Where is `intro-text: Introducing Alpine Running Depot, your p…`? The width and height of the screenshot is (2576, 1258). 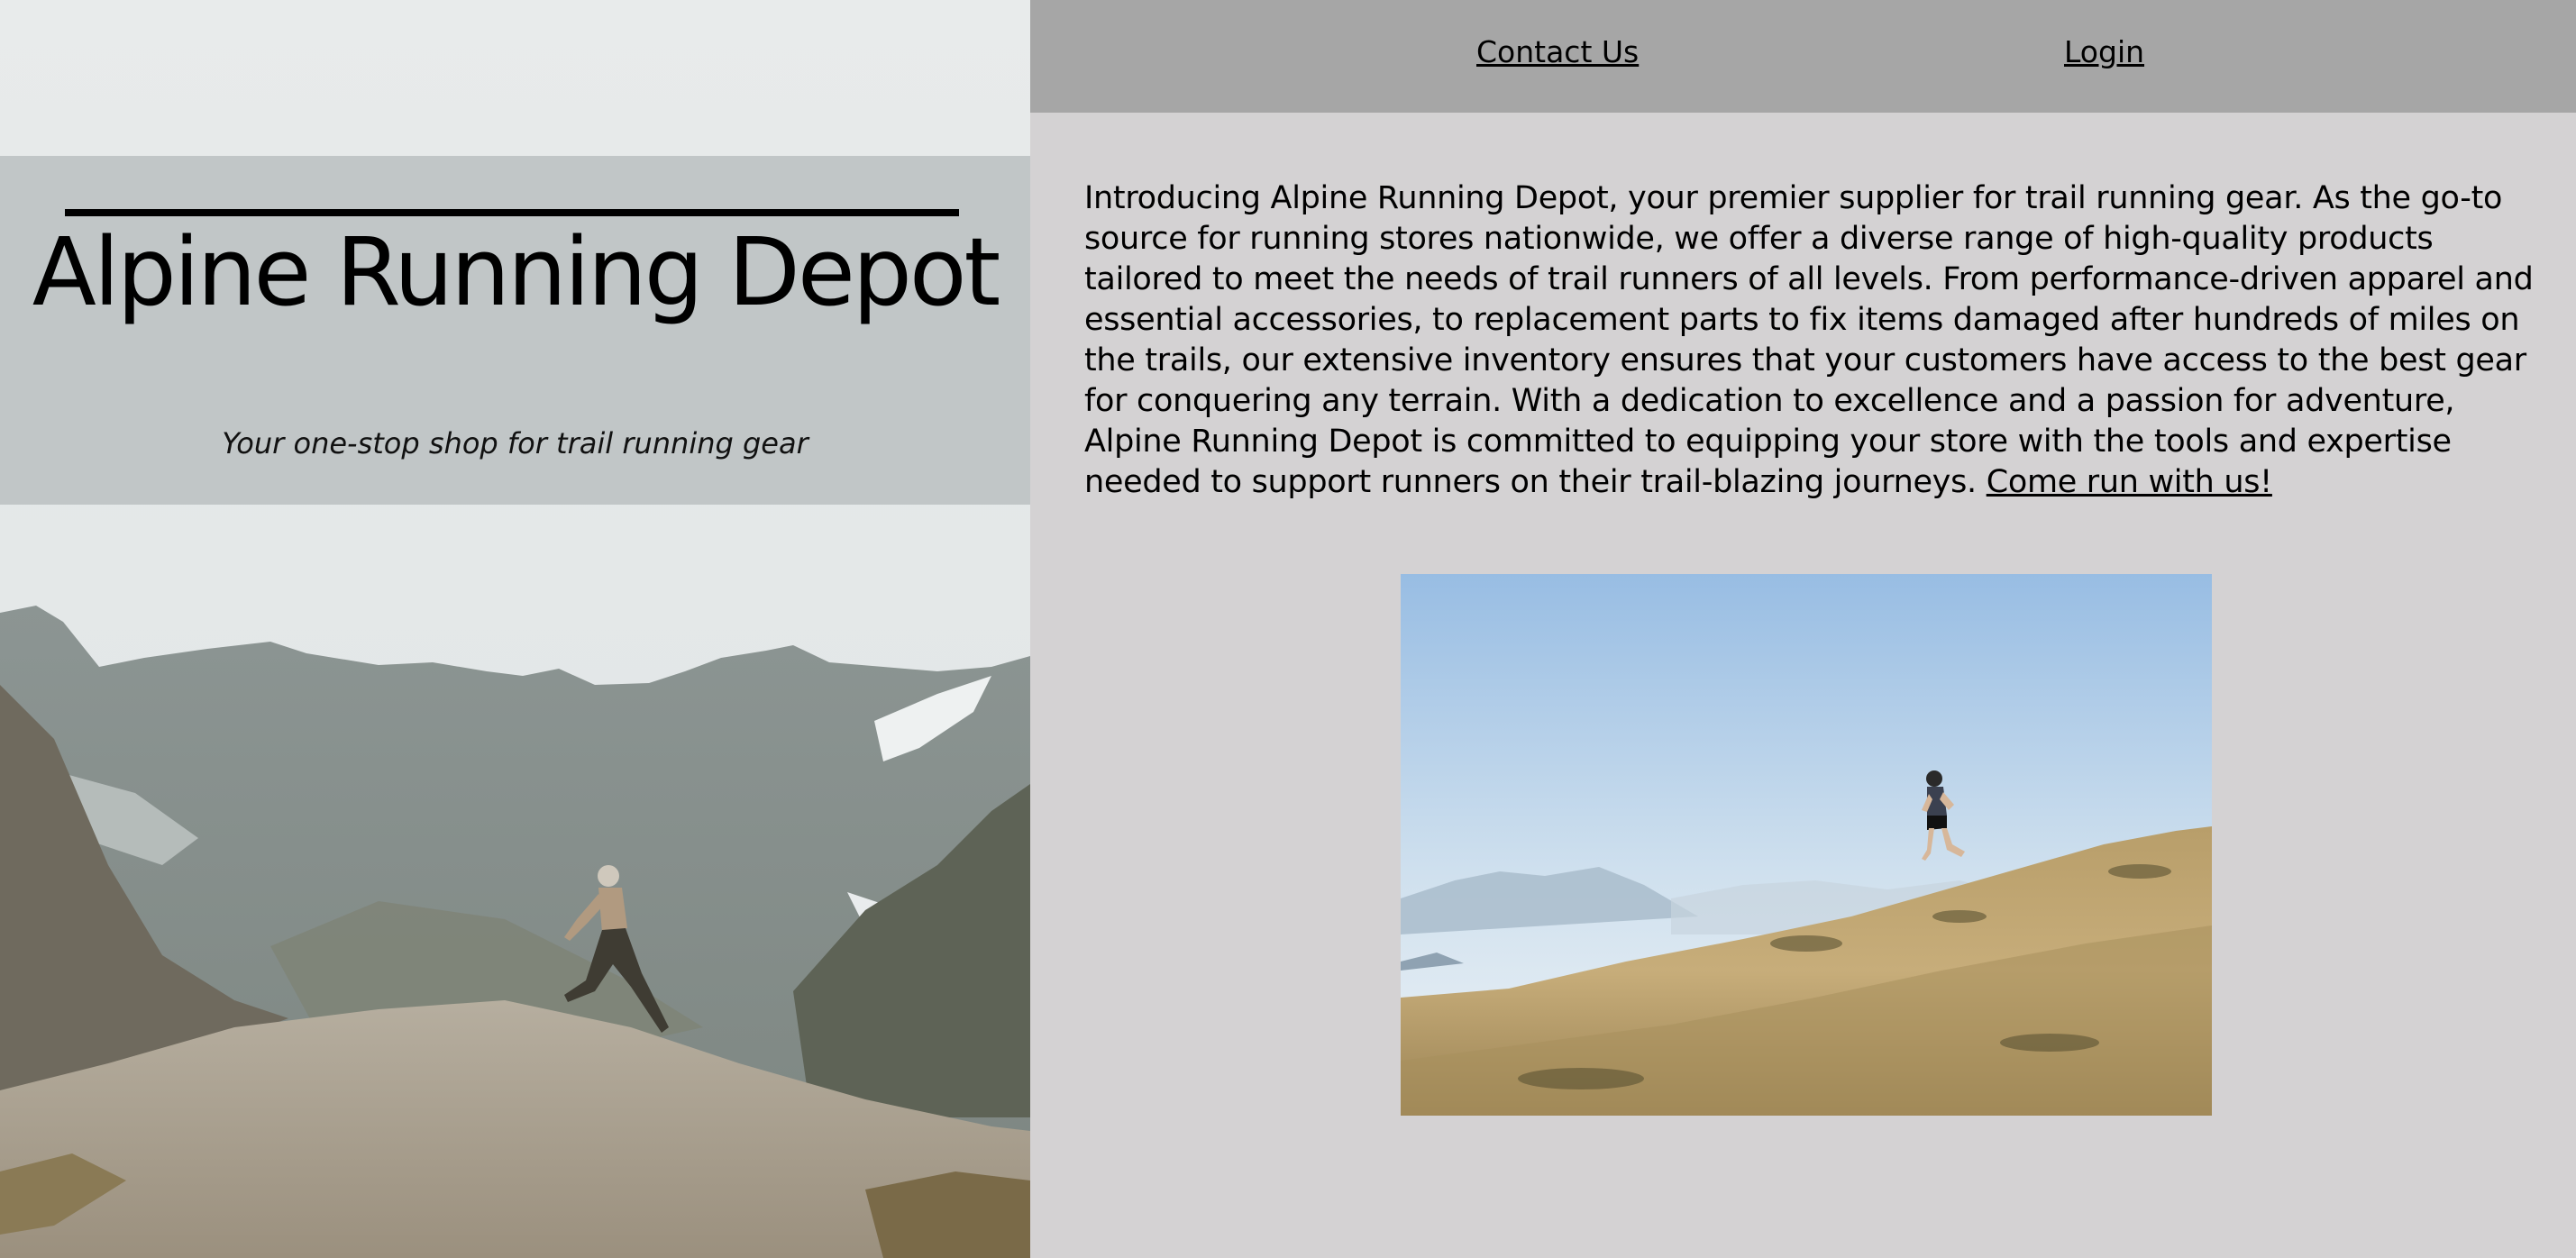
intro-text: Introducing Alpine Running Depot, your p… is located at coordinates (1809, 340).